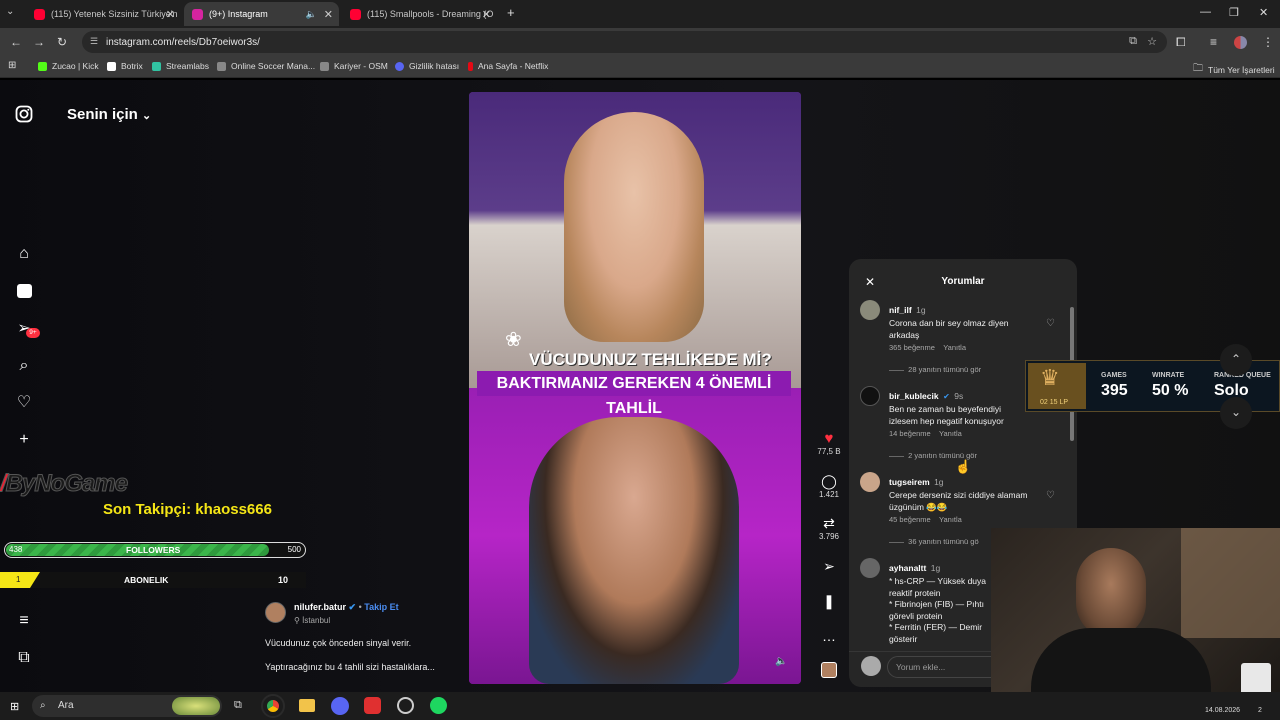 The width and height of the screenshot is (1280, 720). Describe the element at coordinates (1234, 69) in the screenshot. I see `all-bookmarks-folder: 🗀 Tüm Yer İşaretleri` at that location.